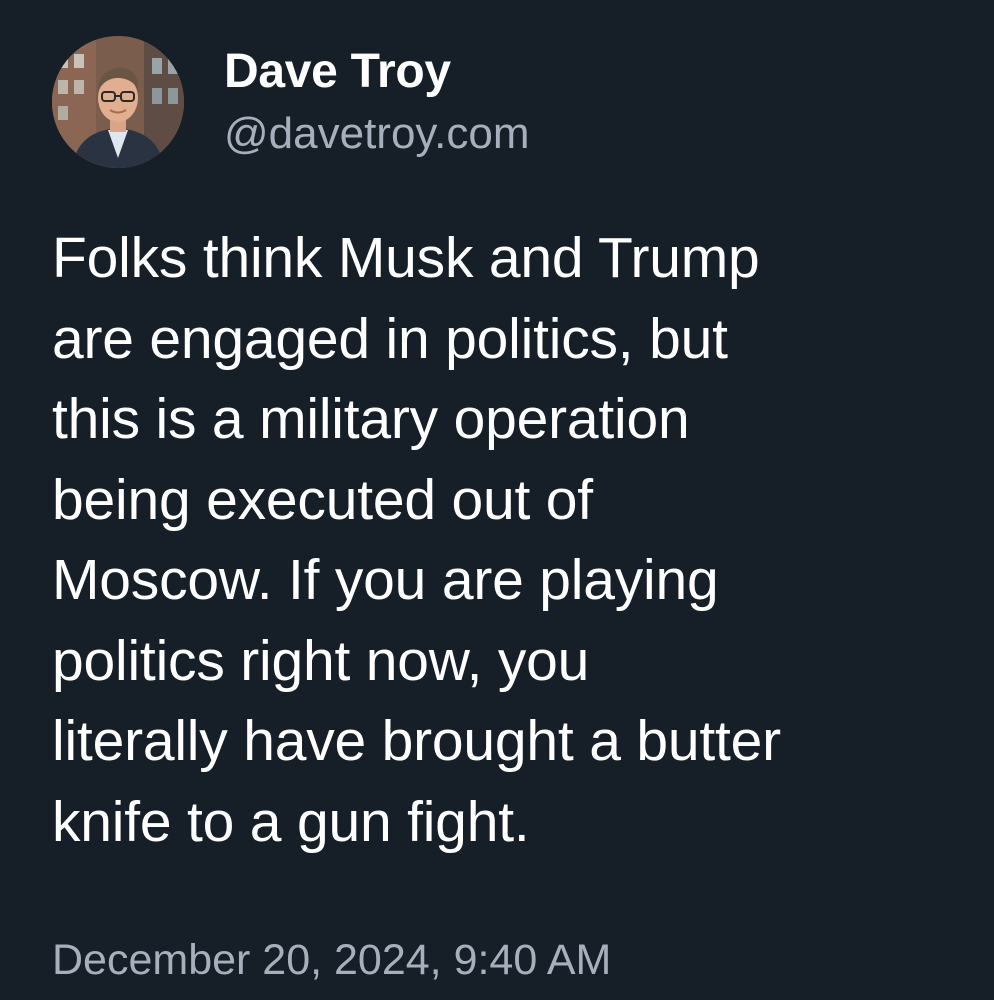  What do you see at coordinates (406, 258) in the screenshot?
I see `post-text-line: Folks think Musk and Trump` at bounding box center [406, 258].